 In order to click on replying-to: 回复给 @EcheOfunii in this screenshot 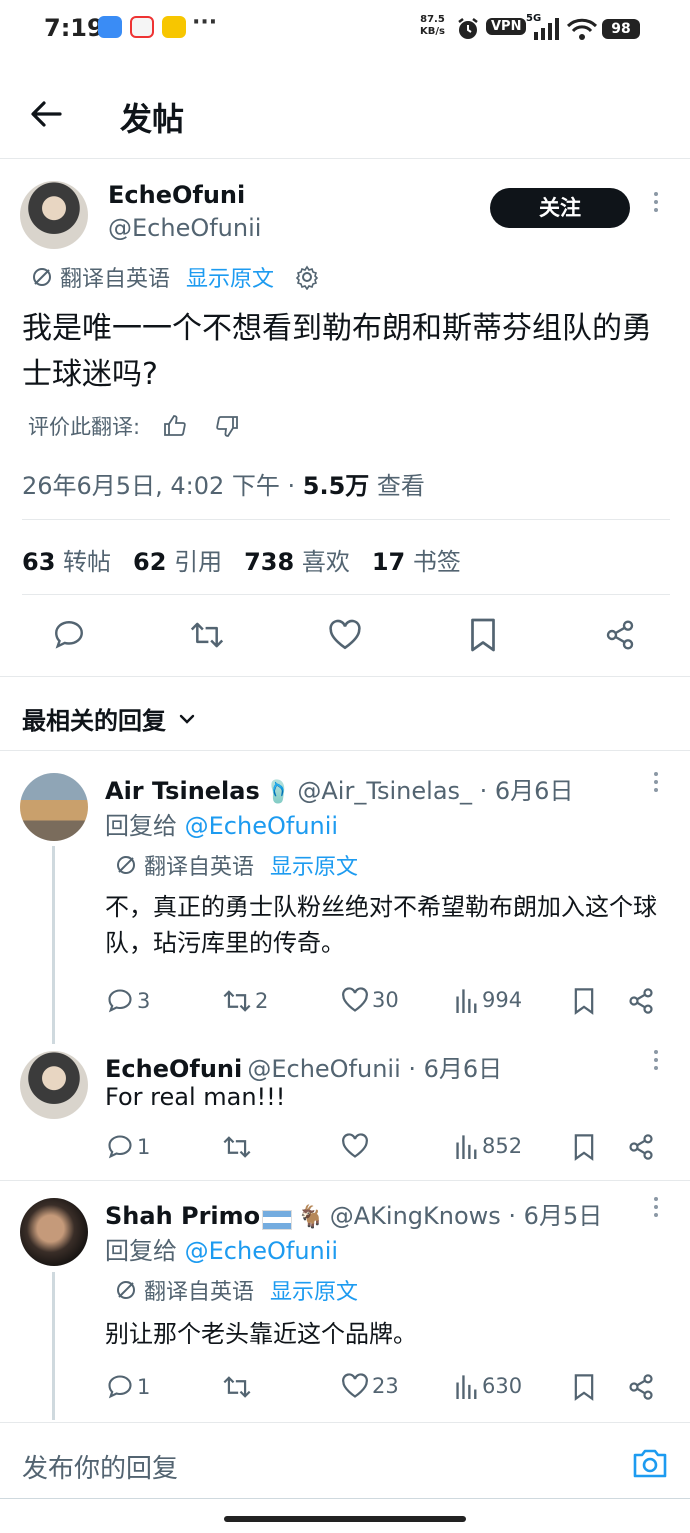, I will do `click(222, 826)`.